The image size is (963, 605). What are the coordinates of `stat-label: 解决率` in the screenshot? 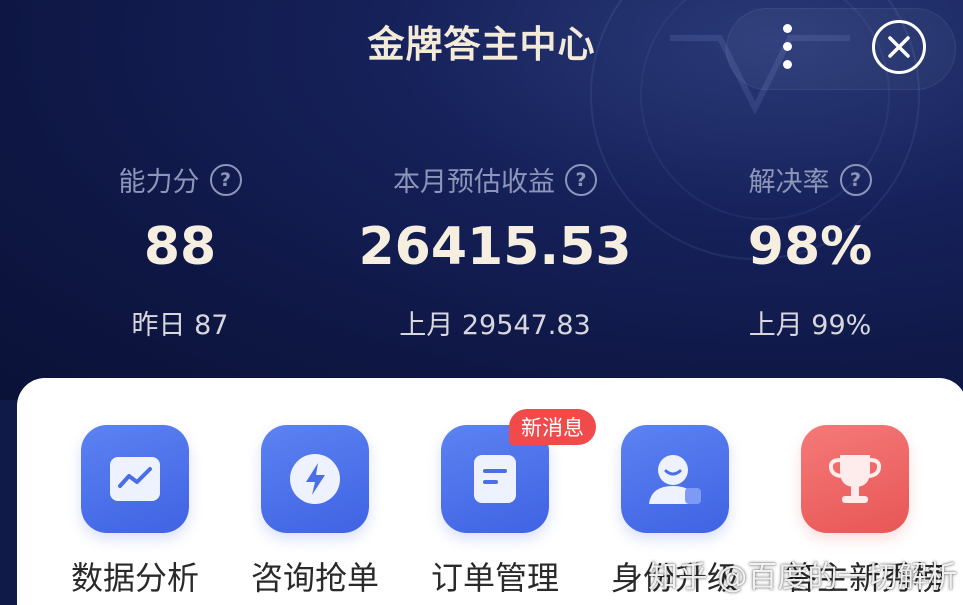 It's located at (789, 182).